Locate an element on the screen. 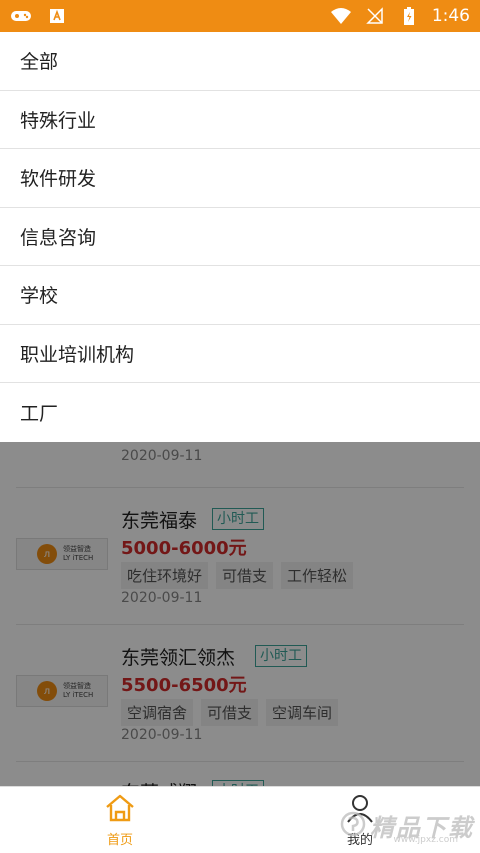  a-box-icon is located at coordinates (57, 16).